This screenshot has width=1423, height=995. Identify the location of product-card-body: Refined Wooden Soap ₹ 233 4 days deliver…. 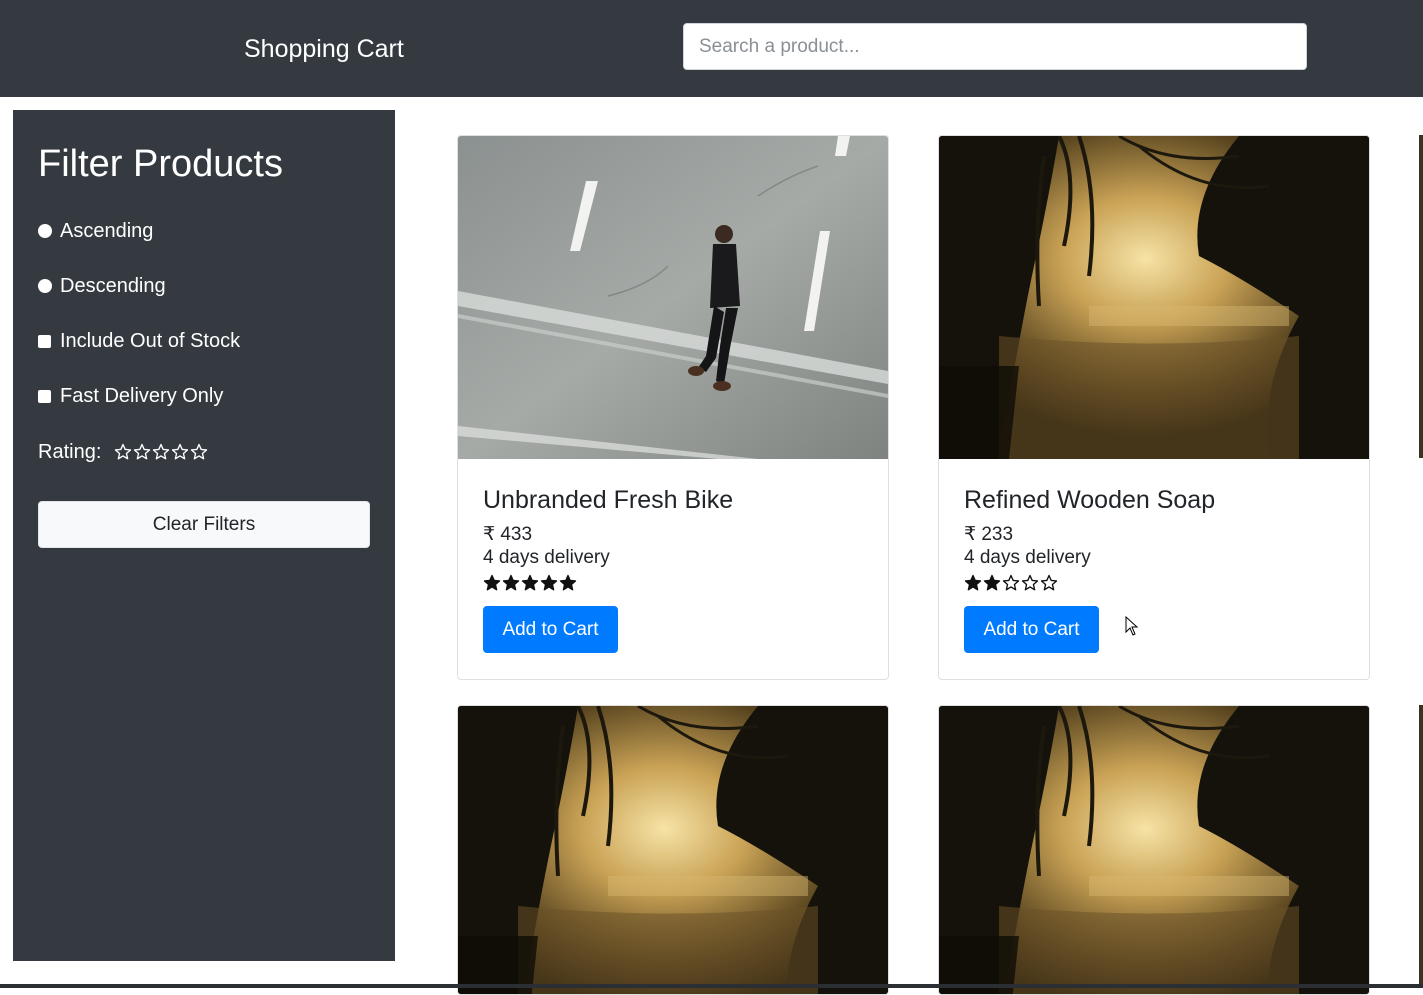
(1154, 569).